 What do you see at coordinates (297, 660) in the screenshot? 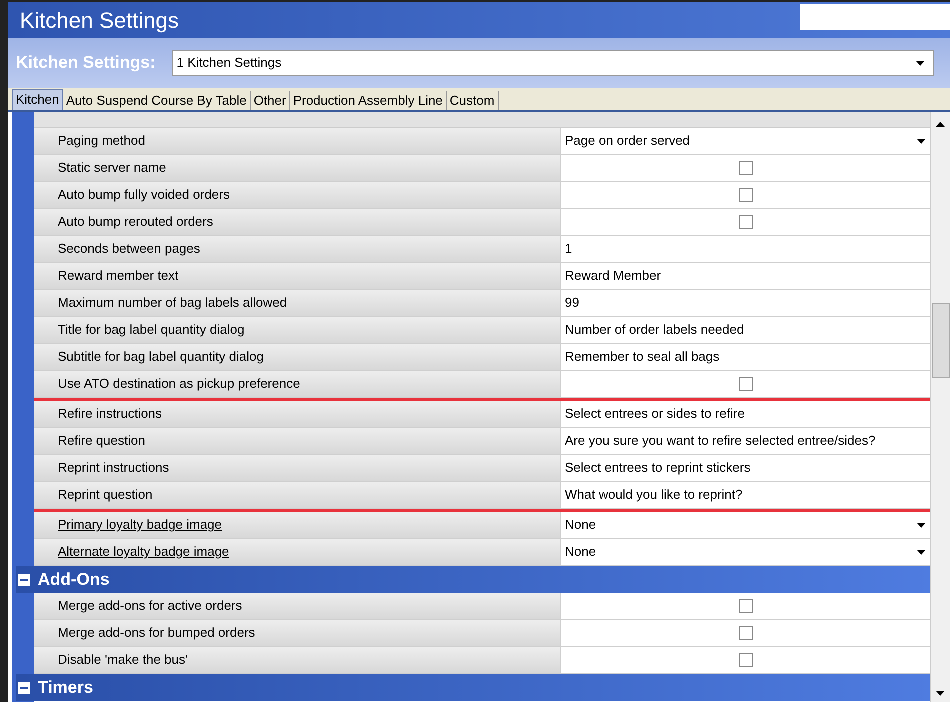
I see `setting-label: Disable 'make the bus'` at bounding box center [297, 660].